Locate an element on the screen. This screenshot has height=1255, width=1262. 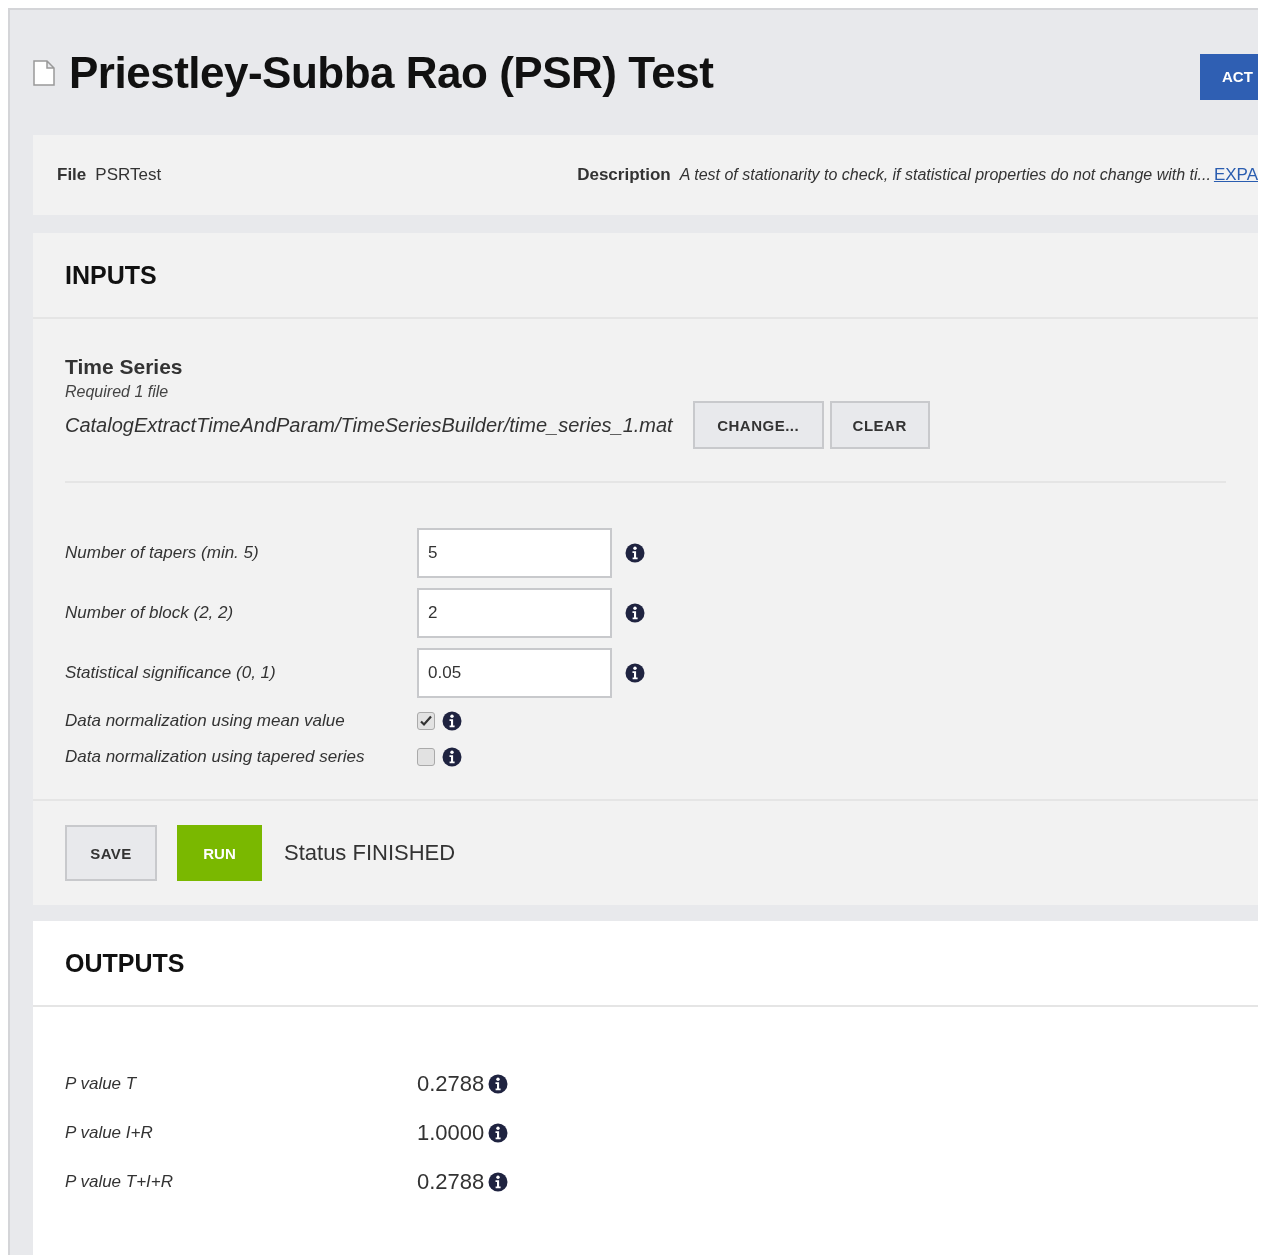
parameter-label: Statistical significance (0, 1) is located at coordinates (171, 673).